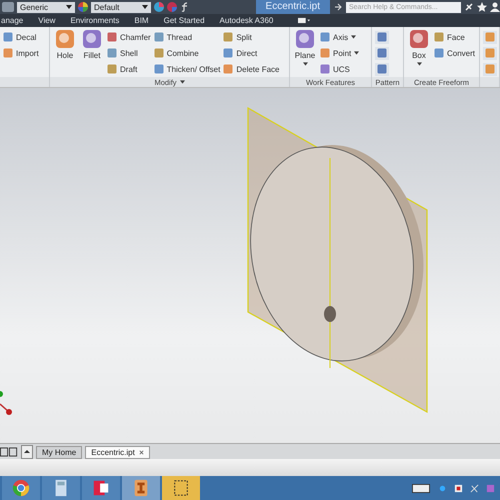 The image size is (500, 500). I want to click on tool-button: Draft, so click(129, 69).